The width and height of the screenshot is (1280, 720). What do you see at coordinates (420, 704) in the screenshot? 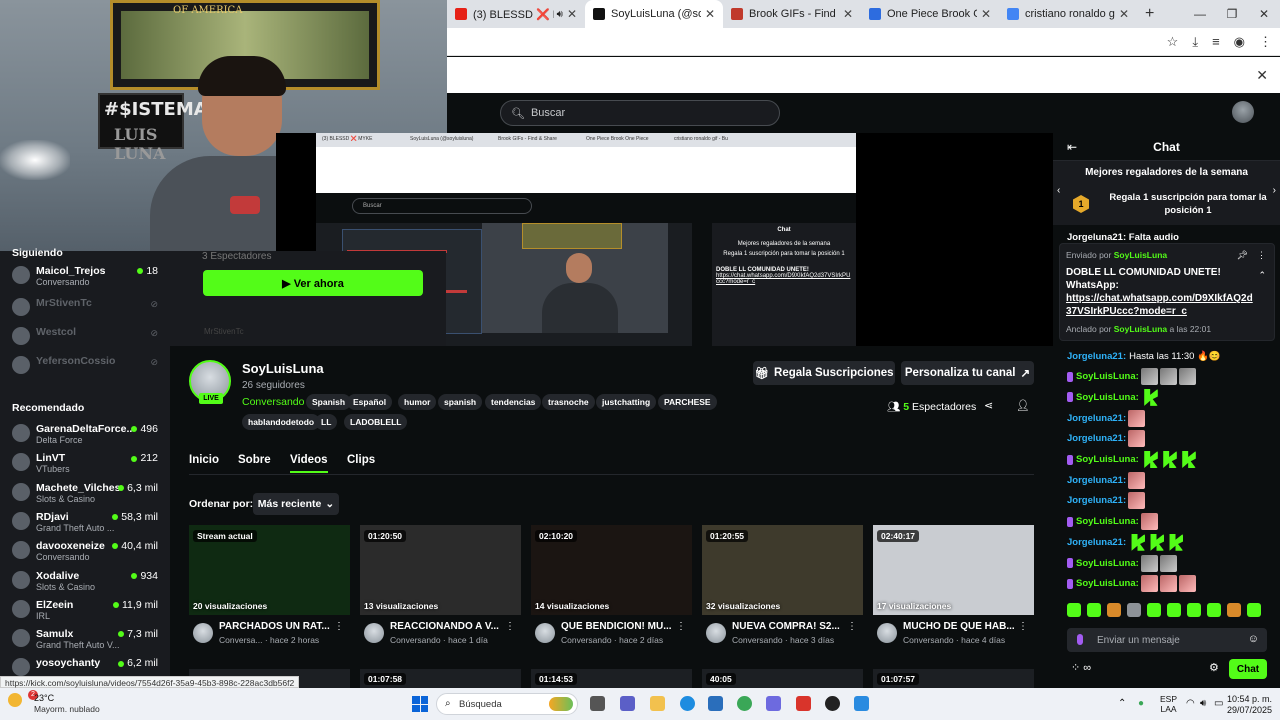
I see `windows-start-icon` at bounding box center [420, 704].